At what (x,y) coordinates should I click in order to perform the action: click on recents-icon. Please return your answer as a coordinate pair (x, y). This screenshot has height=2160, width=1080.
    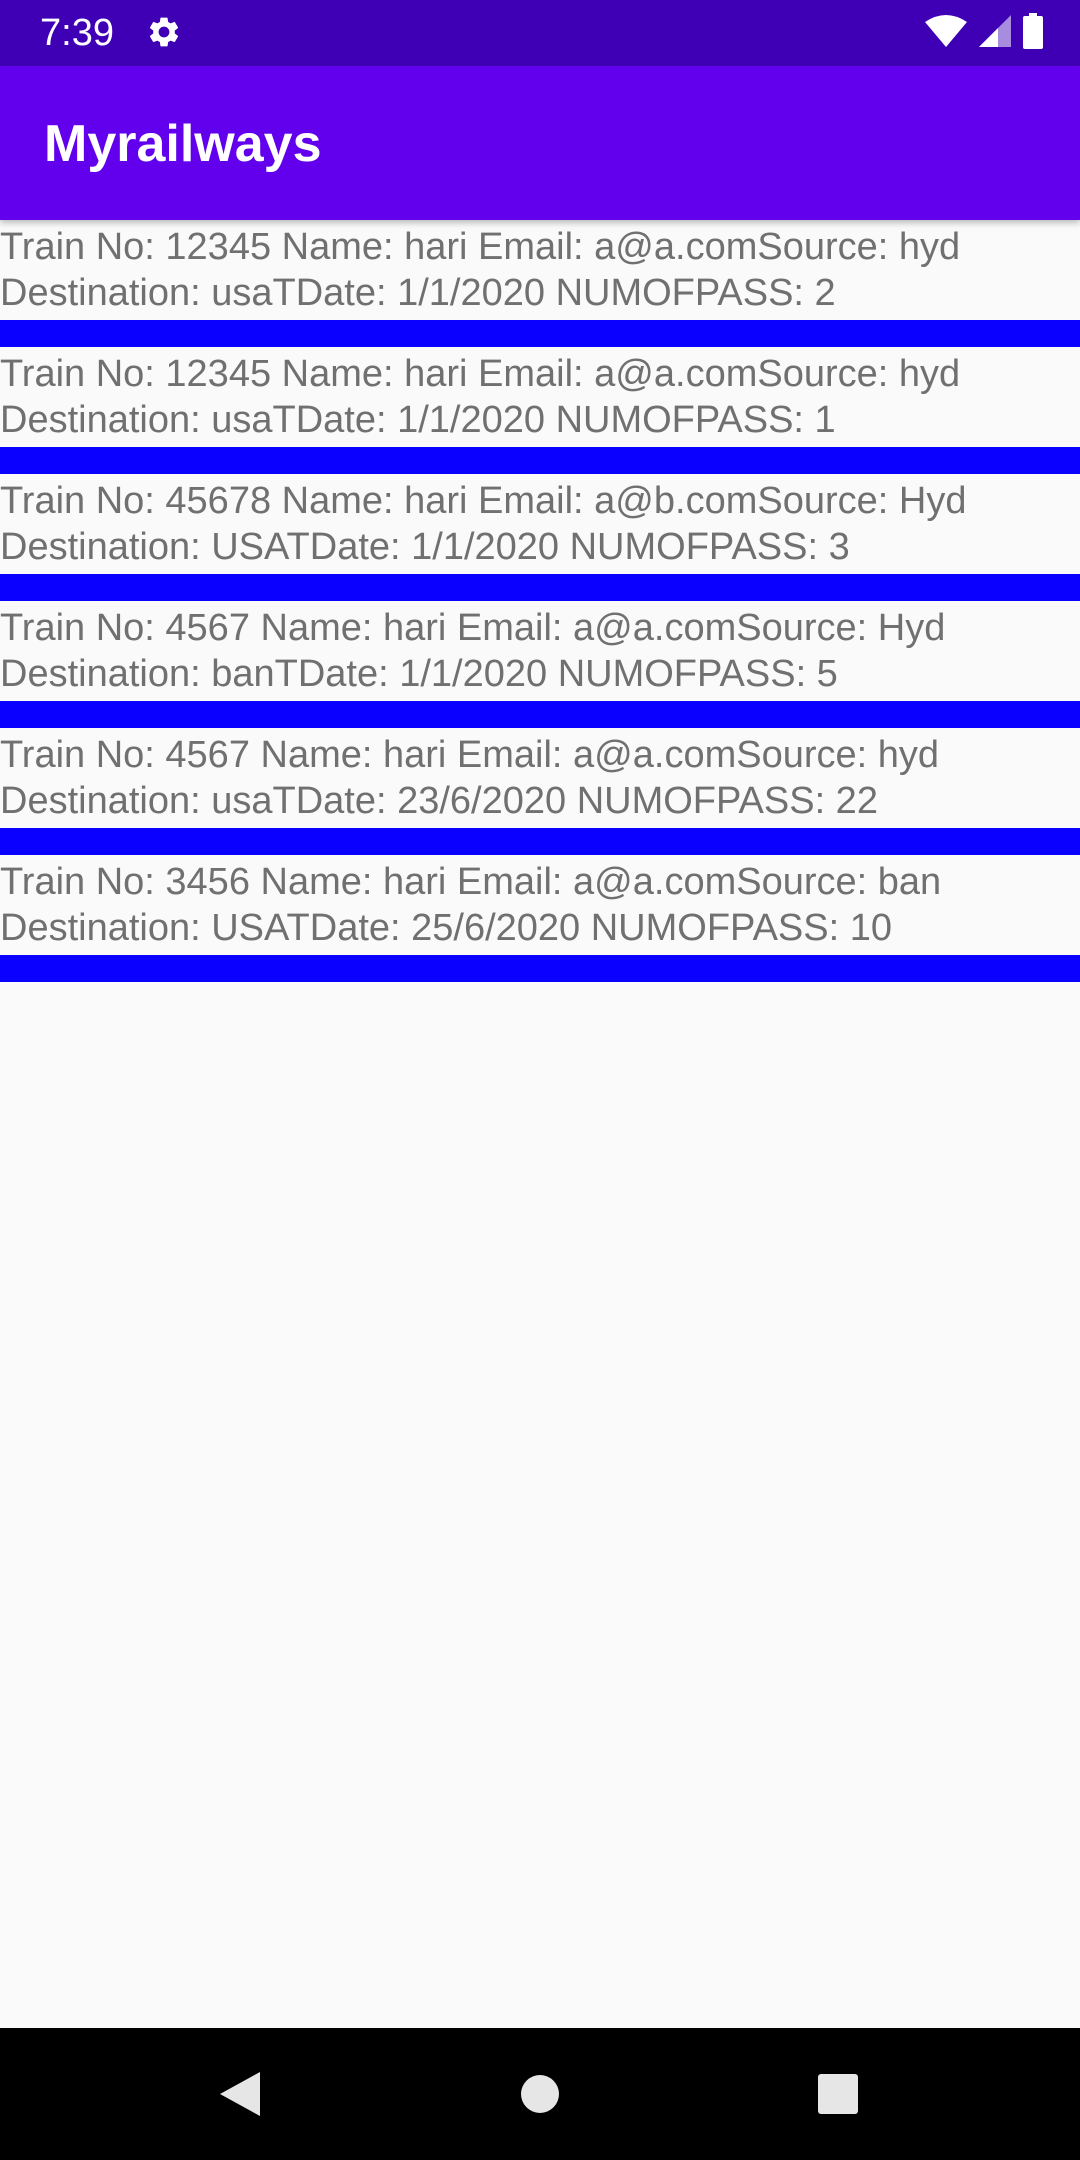
    Looking at the image, I should click on (838, 2094).